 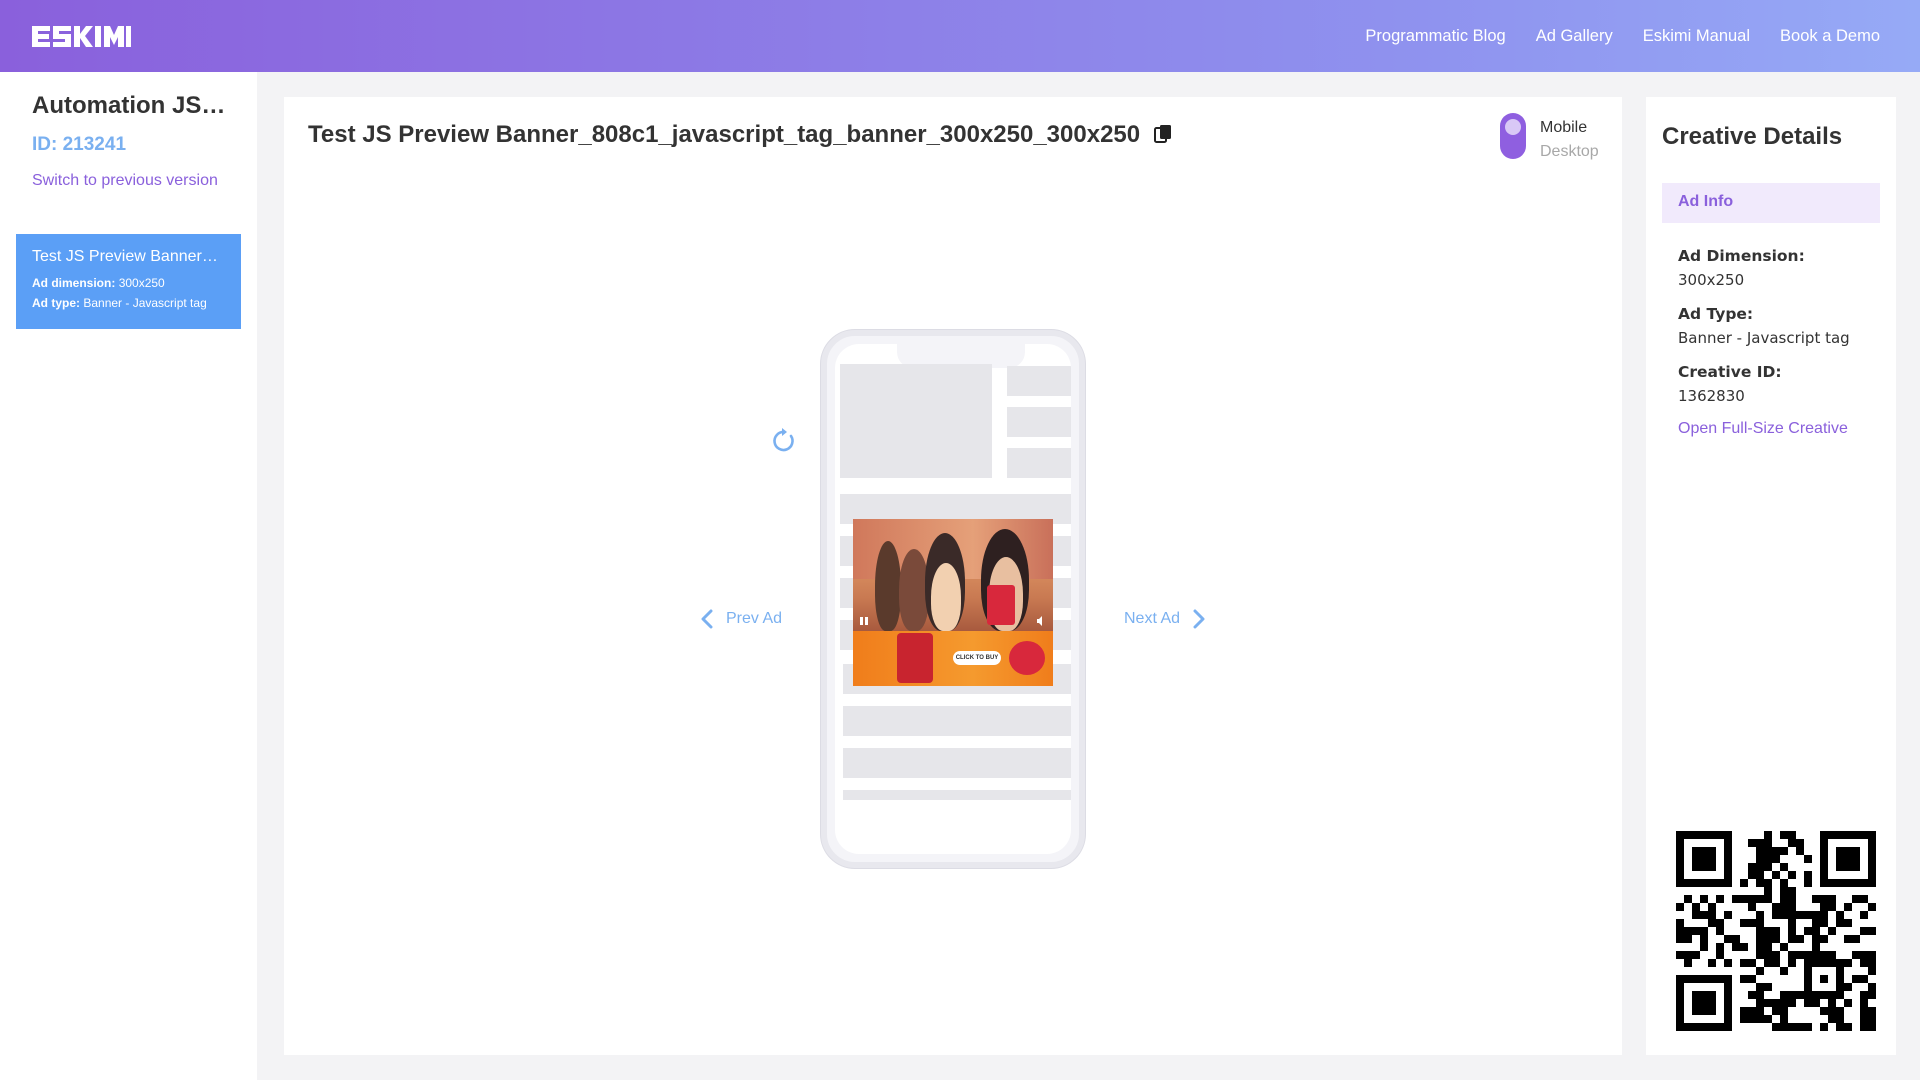 I want to click on open-full-size-link: Open Full-Size Creative, so click(x=1763, y=429).